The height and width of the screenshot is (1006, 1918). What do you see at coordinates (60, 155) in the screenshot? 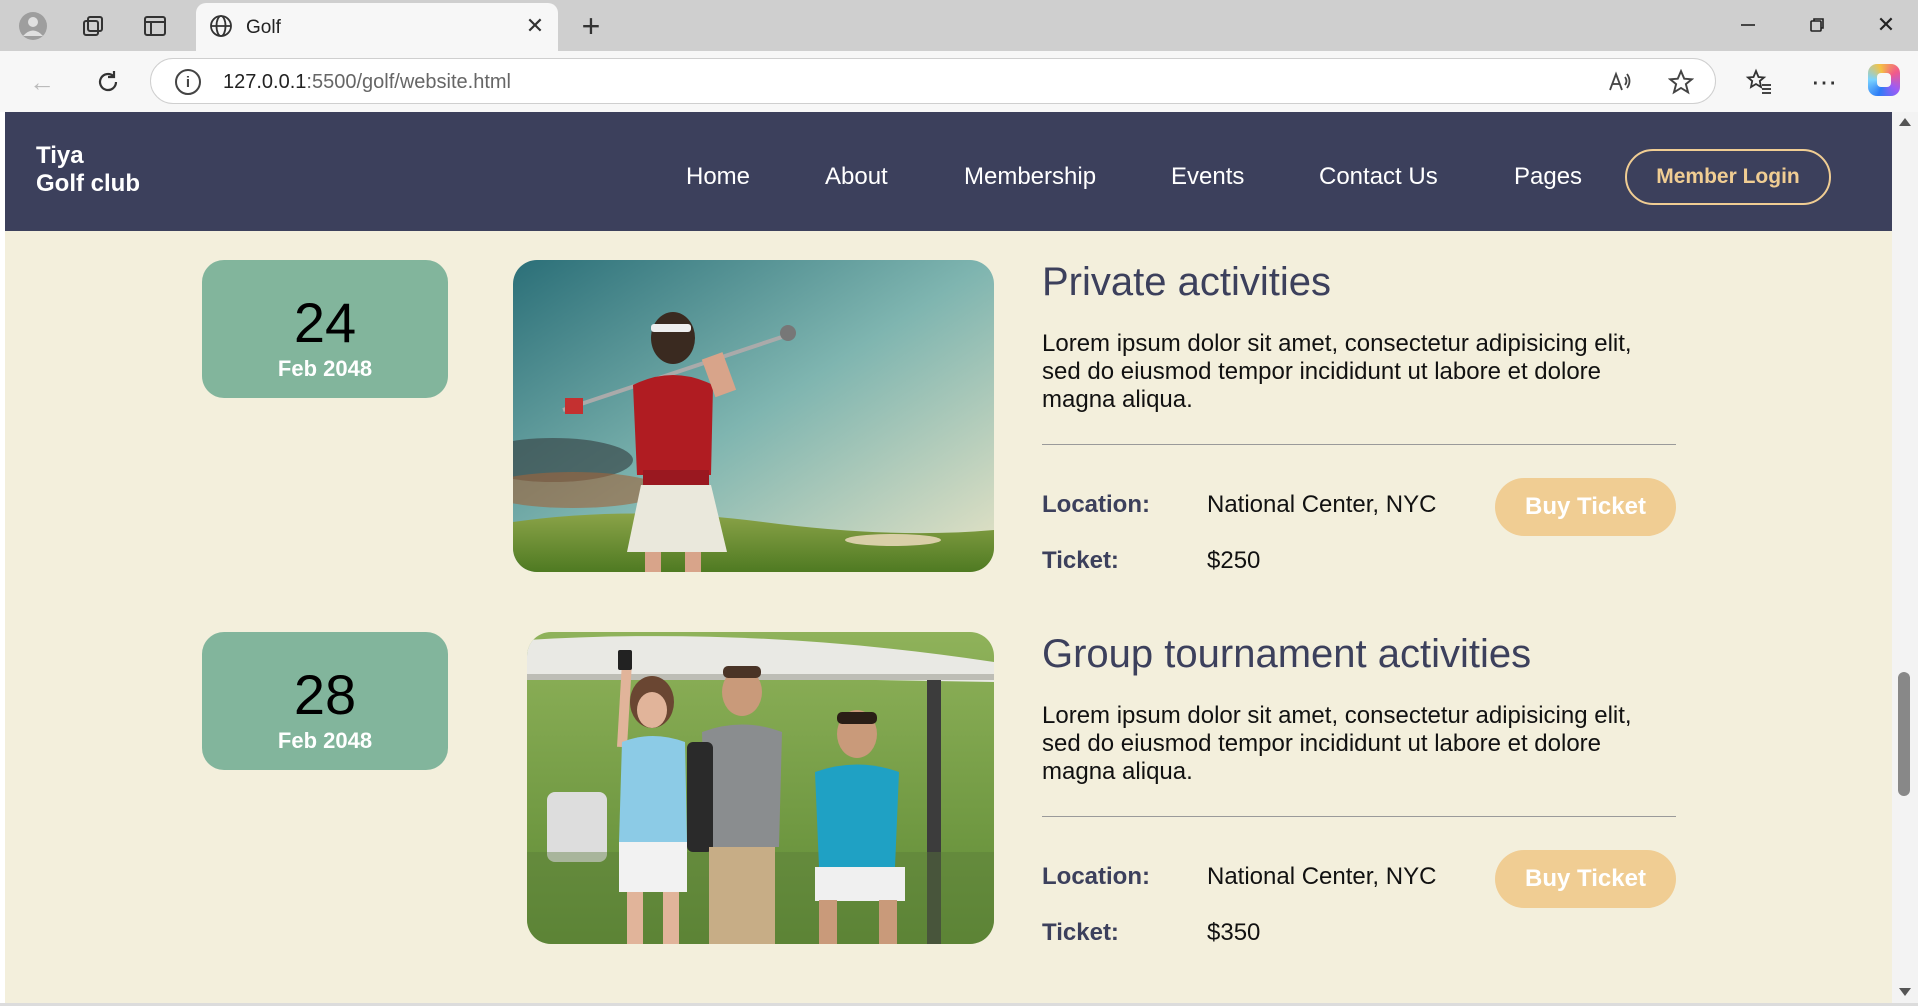
I see `logo-line-1: Tiya` at bounding box center [60, 155].